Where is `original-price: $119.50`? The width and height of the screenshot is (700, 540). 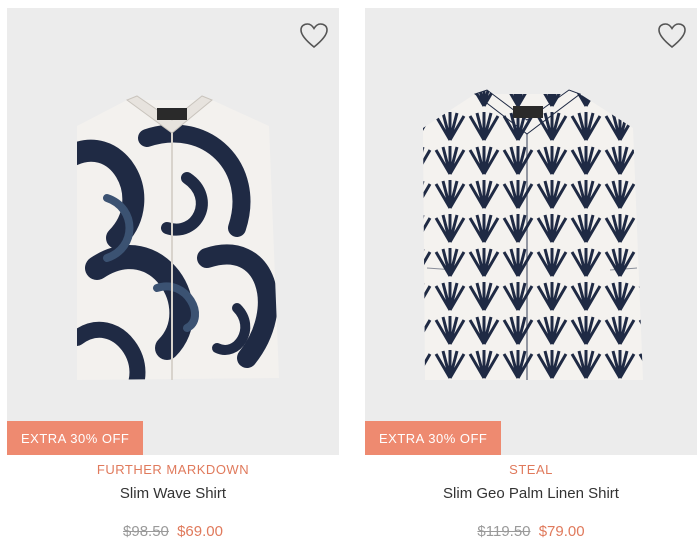
original-price: $119.50 is located at coordinates (504, 531).